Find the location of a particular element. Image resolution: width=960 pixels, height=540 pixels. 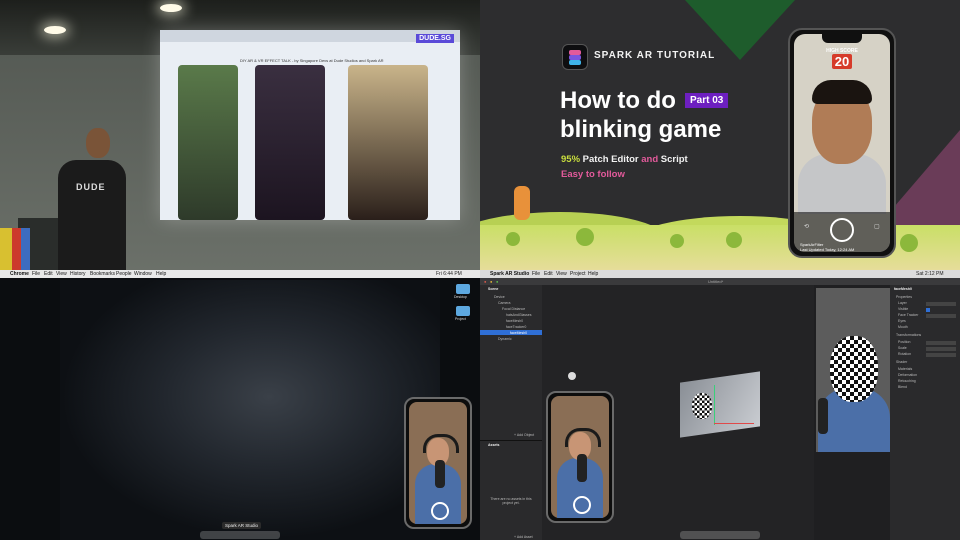

inspector-field: Face Tracker is located at coordinates (908, 315).